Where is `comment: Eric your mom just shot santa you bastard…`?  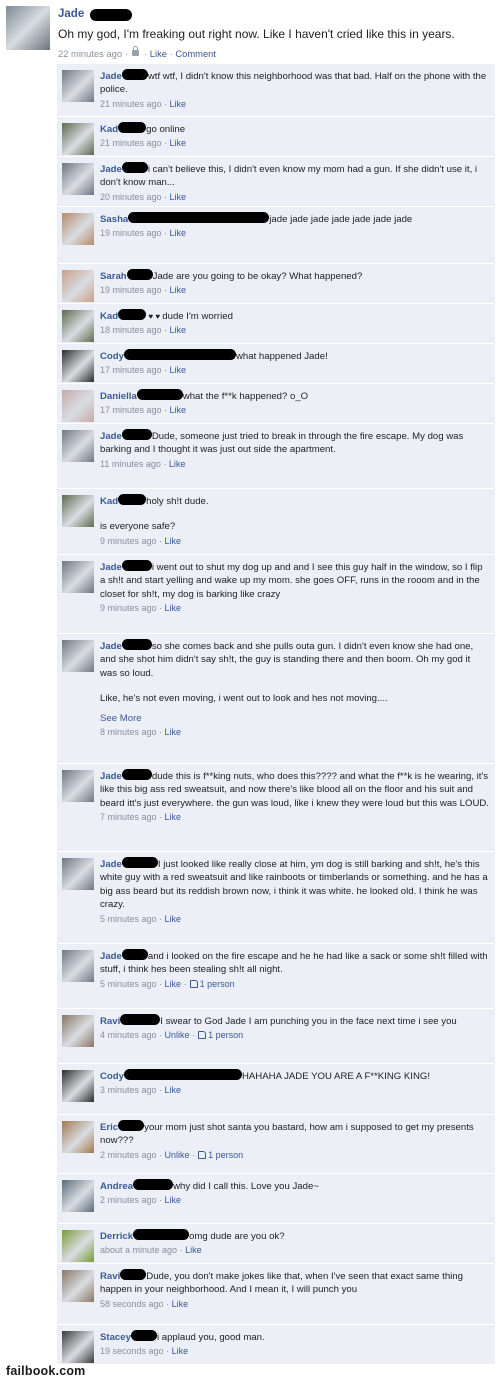
comment: Eric your mom just shot santa you bastard… is located at coordinates (276, 1143).